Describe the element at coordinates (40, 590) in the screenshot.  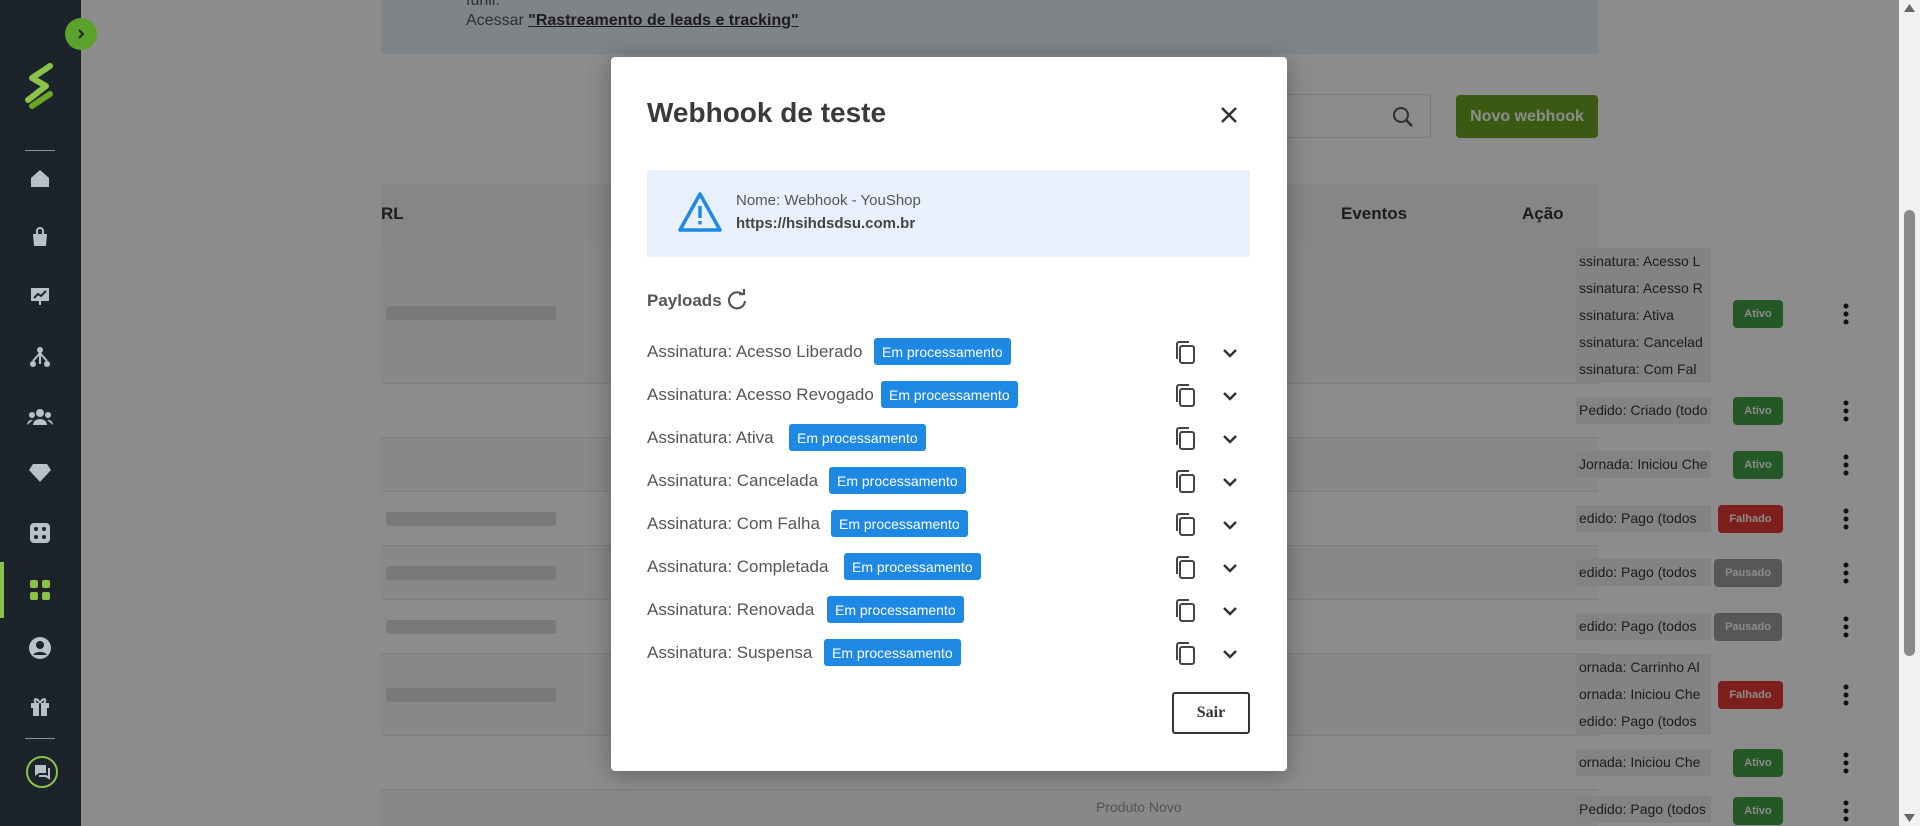
I see `apps-grid-icon` at that location.